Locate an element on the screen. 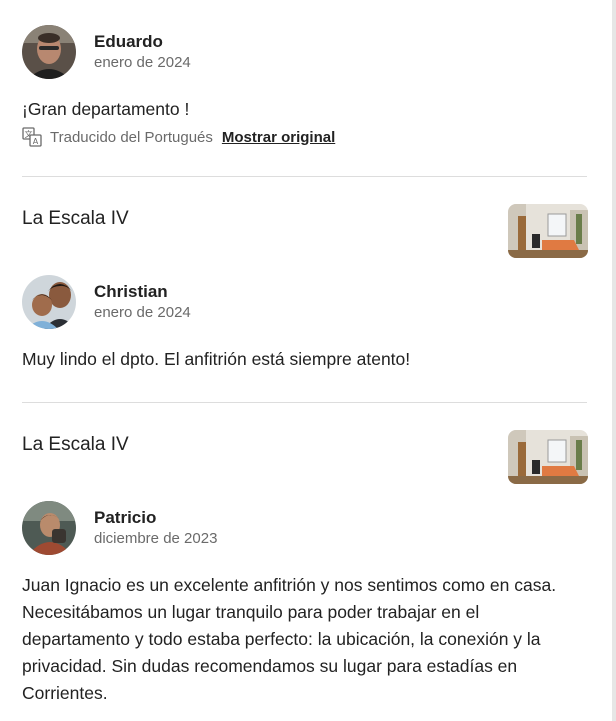  translated-from-label: Traducido del Portugués is located at coordinates (131, 137).